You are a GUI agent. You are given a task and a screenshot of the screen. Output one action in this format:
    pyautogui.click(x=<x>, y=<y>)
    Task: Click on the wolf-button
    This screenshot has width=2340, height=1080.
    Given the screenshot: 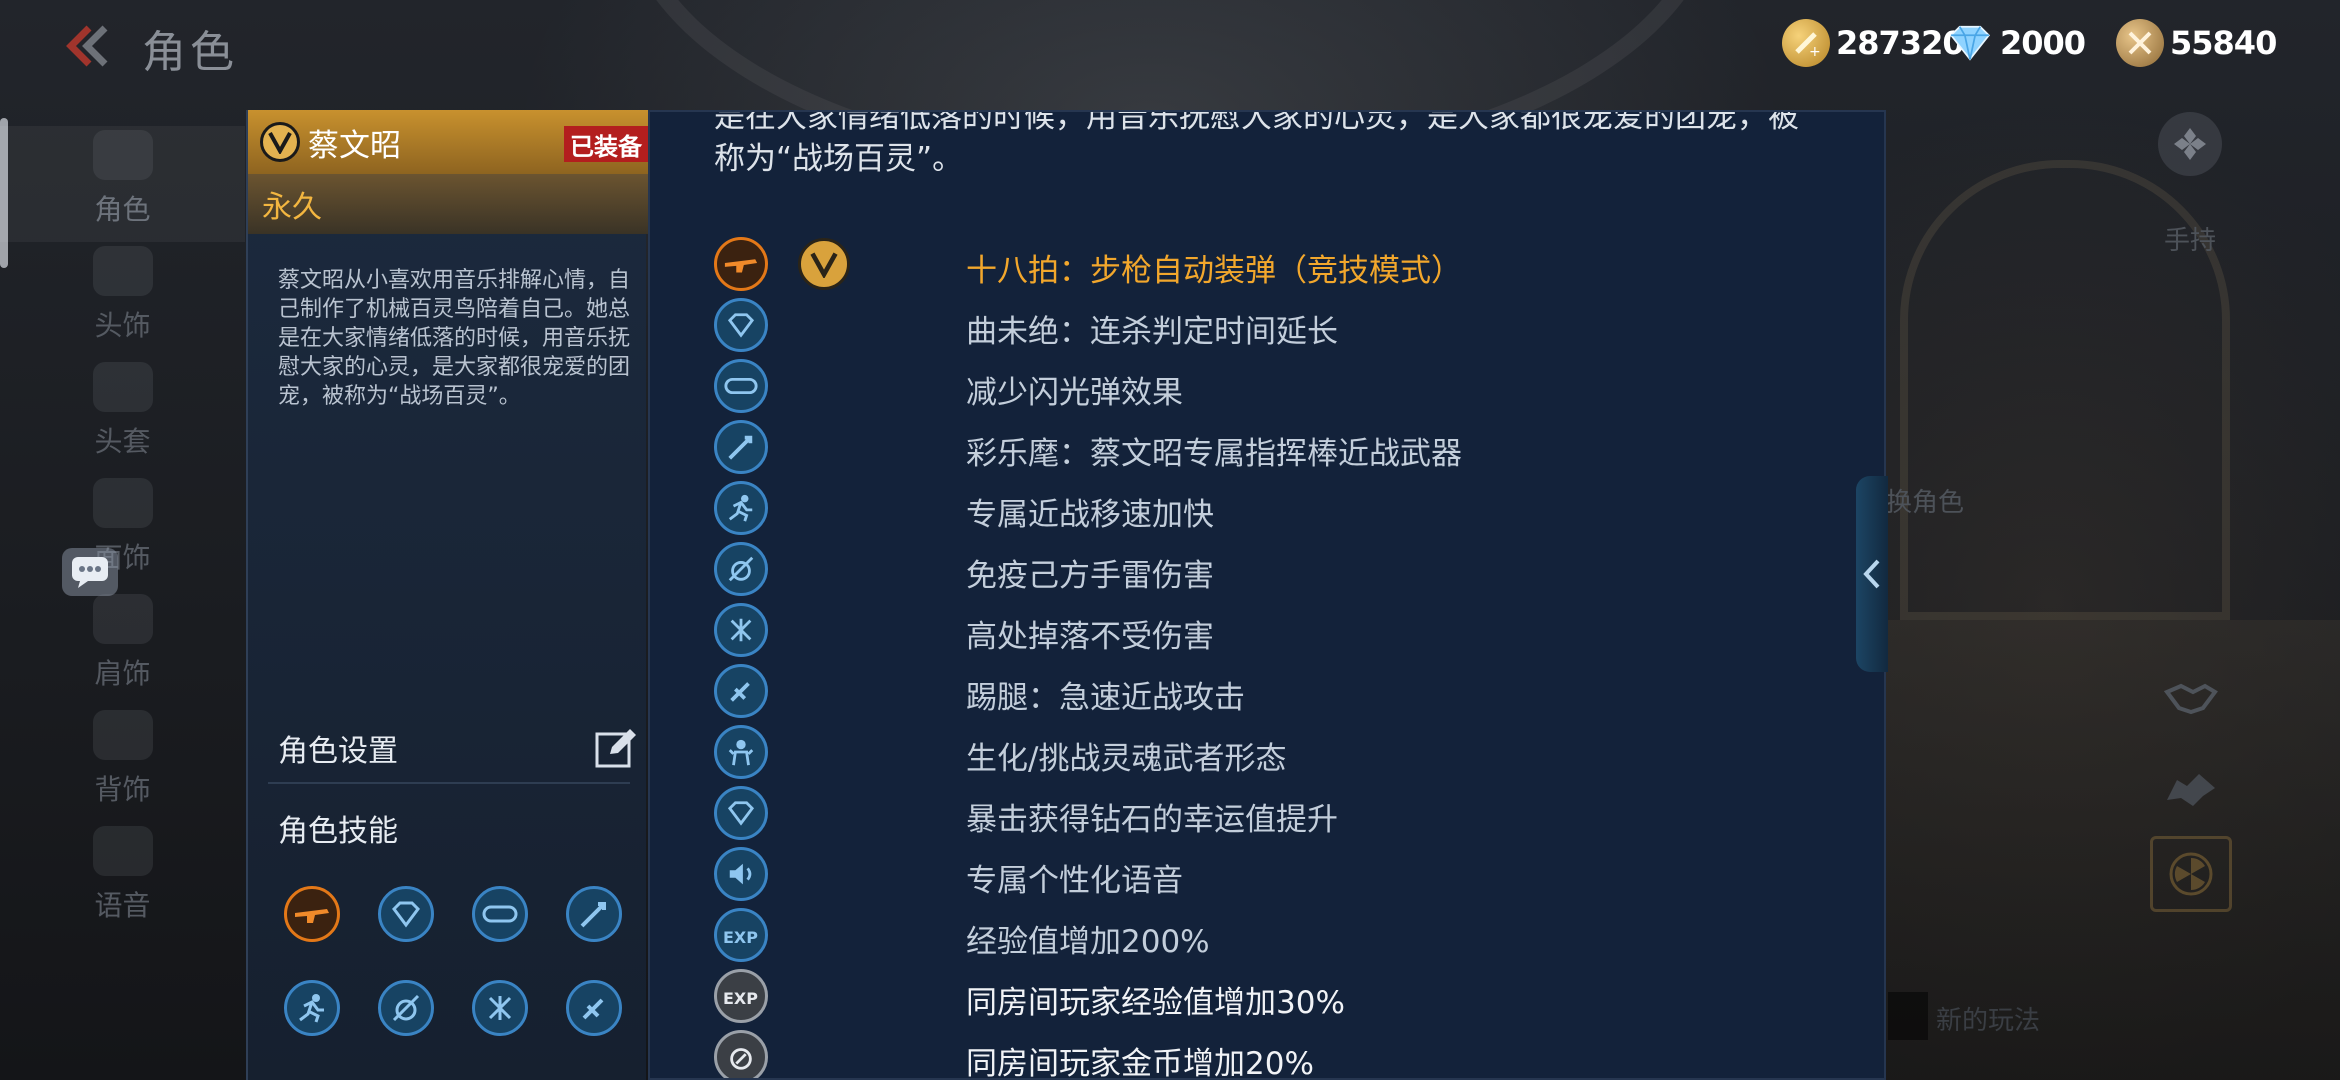 What is the action you would take?
    pyautogui.click(x=2191, y=790)
    